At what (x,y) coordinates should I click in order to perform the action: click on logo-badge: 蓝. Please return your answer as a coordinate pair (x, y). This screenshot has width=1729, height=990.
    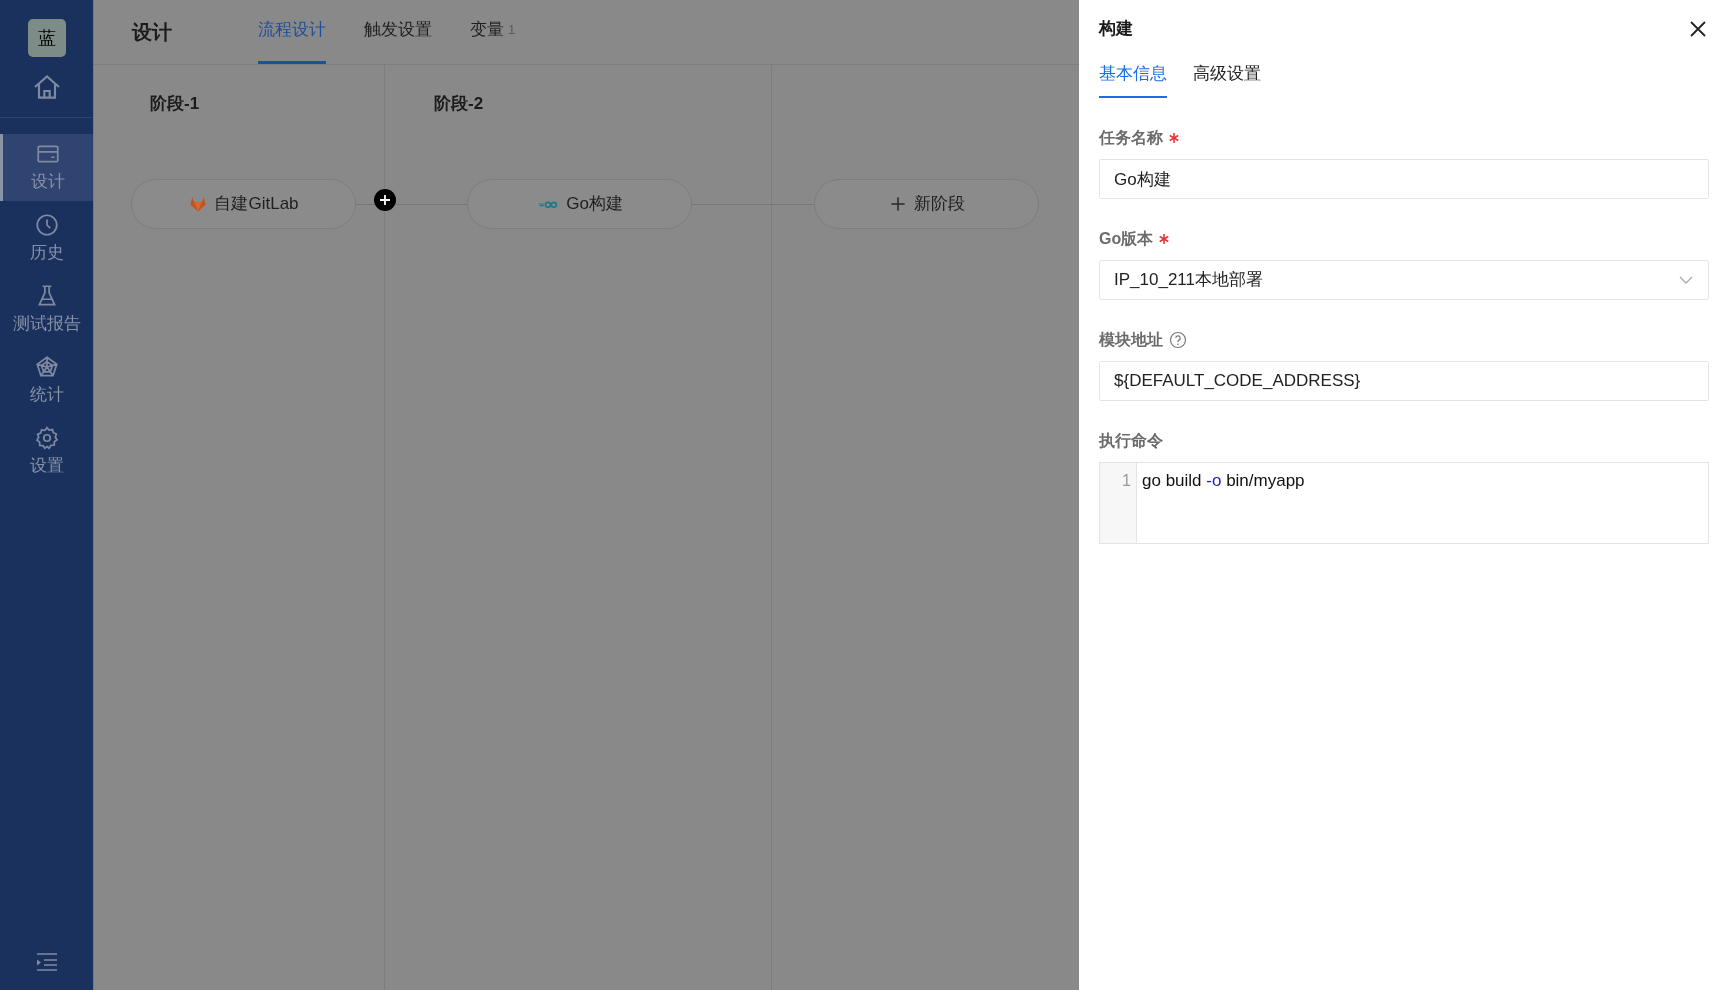
    Looking at the image, I should click on (46, 38).